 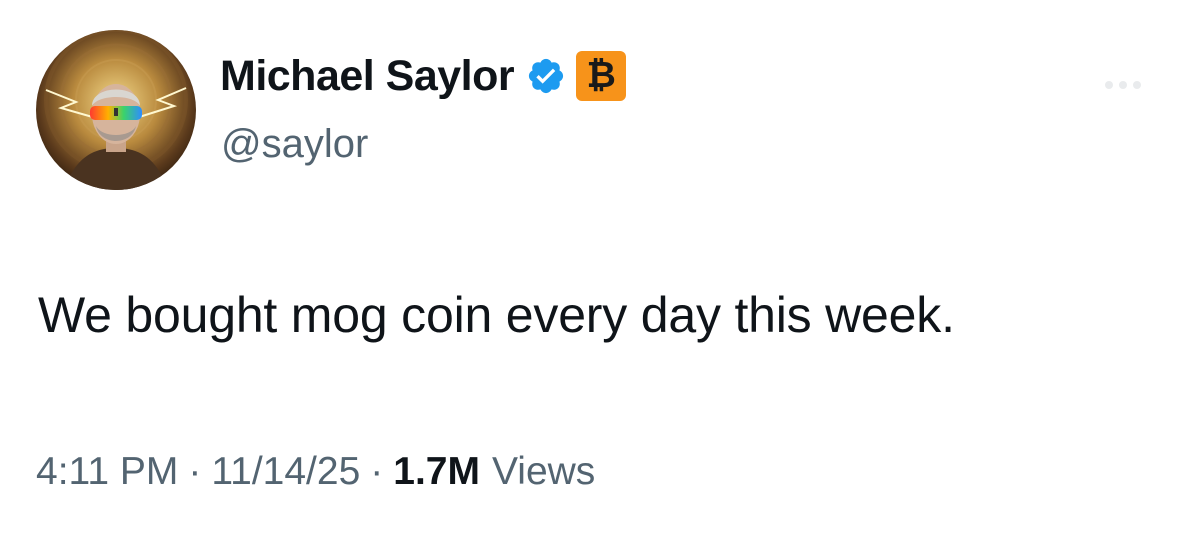 I want to click on tweet-date: 11/14/25, so click(x=285, y=472).